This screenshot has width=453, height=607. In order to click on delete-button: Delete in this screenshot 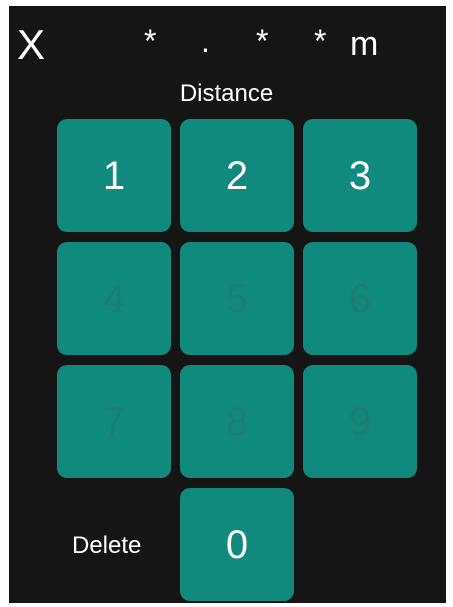, I will do `click(106, 546)`.